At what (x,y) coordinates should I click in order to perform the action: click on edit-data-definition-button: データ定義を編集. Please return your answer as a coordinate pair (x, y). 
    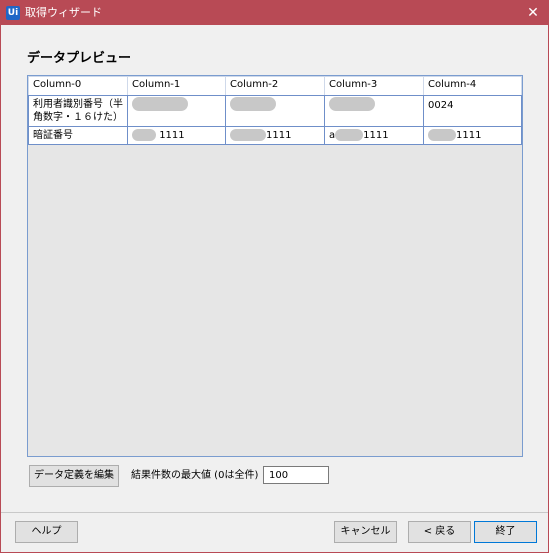
    Looking at the image, I should click on (74, 476).